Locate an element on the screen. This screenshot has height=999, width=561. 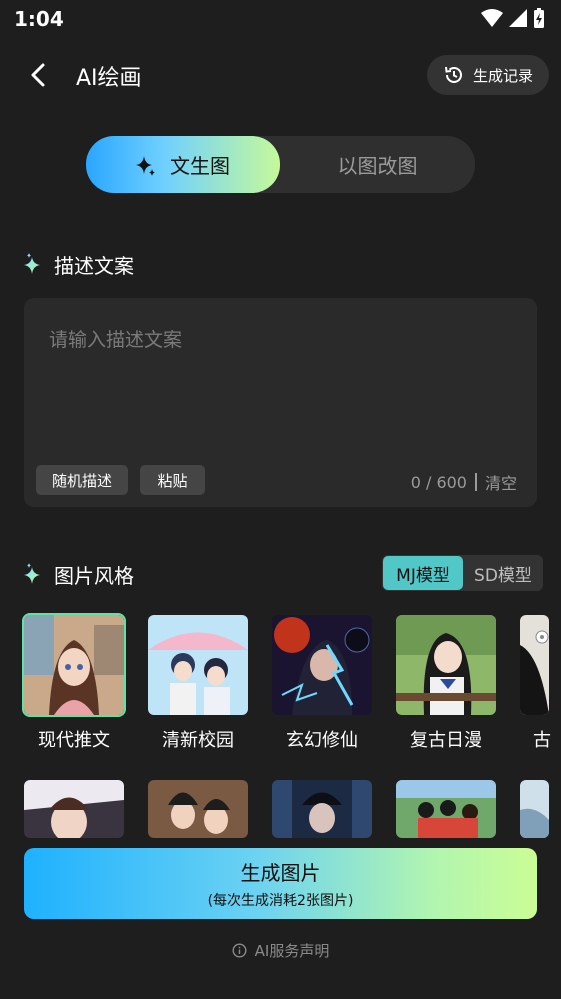
style-thumb-campus is located at coordinates (198, 665).